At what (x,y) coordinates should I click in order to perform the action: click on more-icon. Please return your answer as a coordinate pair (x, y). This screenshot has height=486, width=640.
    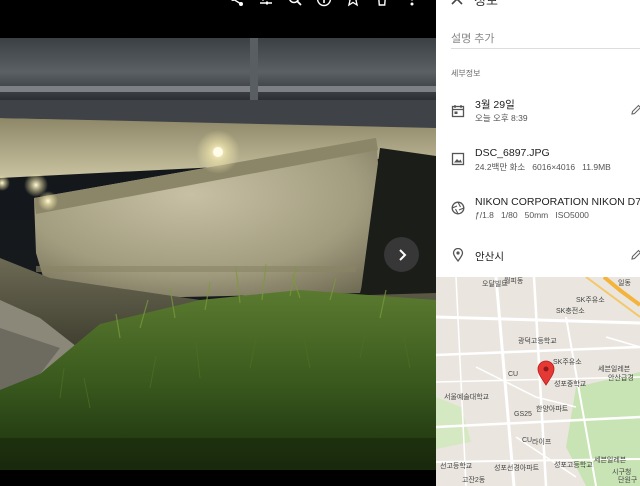
    Looking at the image, I should click on (412, 5).